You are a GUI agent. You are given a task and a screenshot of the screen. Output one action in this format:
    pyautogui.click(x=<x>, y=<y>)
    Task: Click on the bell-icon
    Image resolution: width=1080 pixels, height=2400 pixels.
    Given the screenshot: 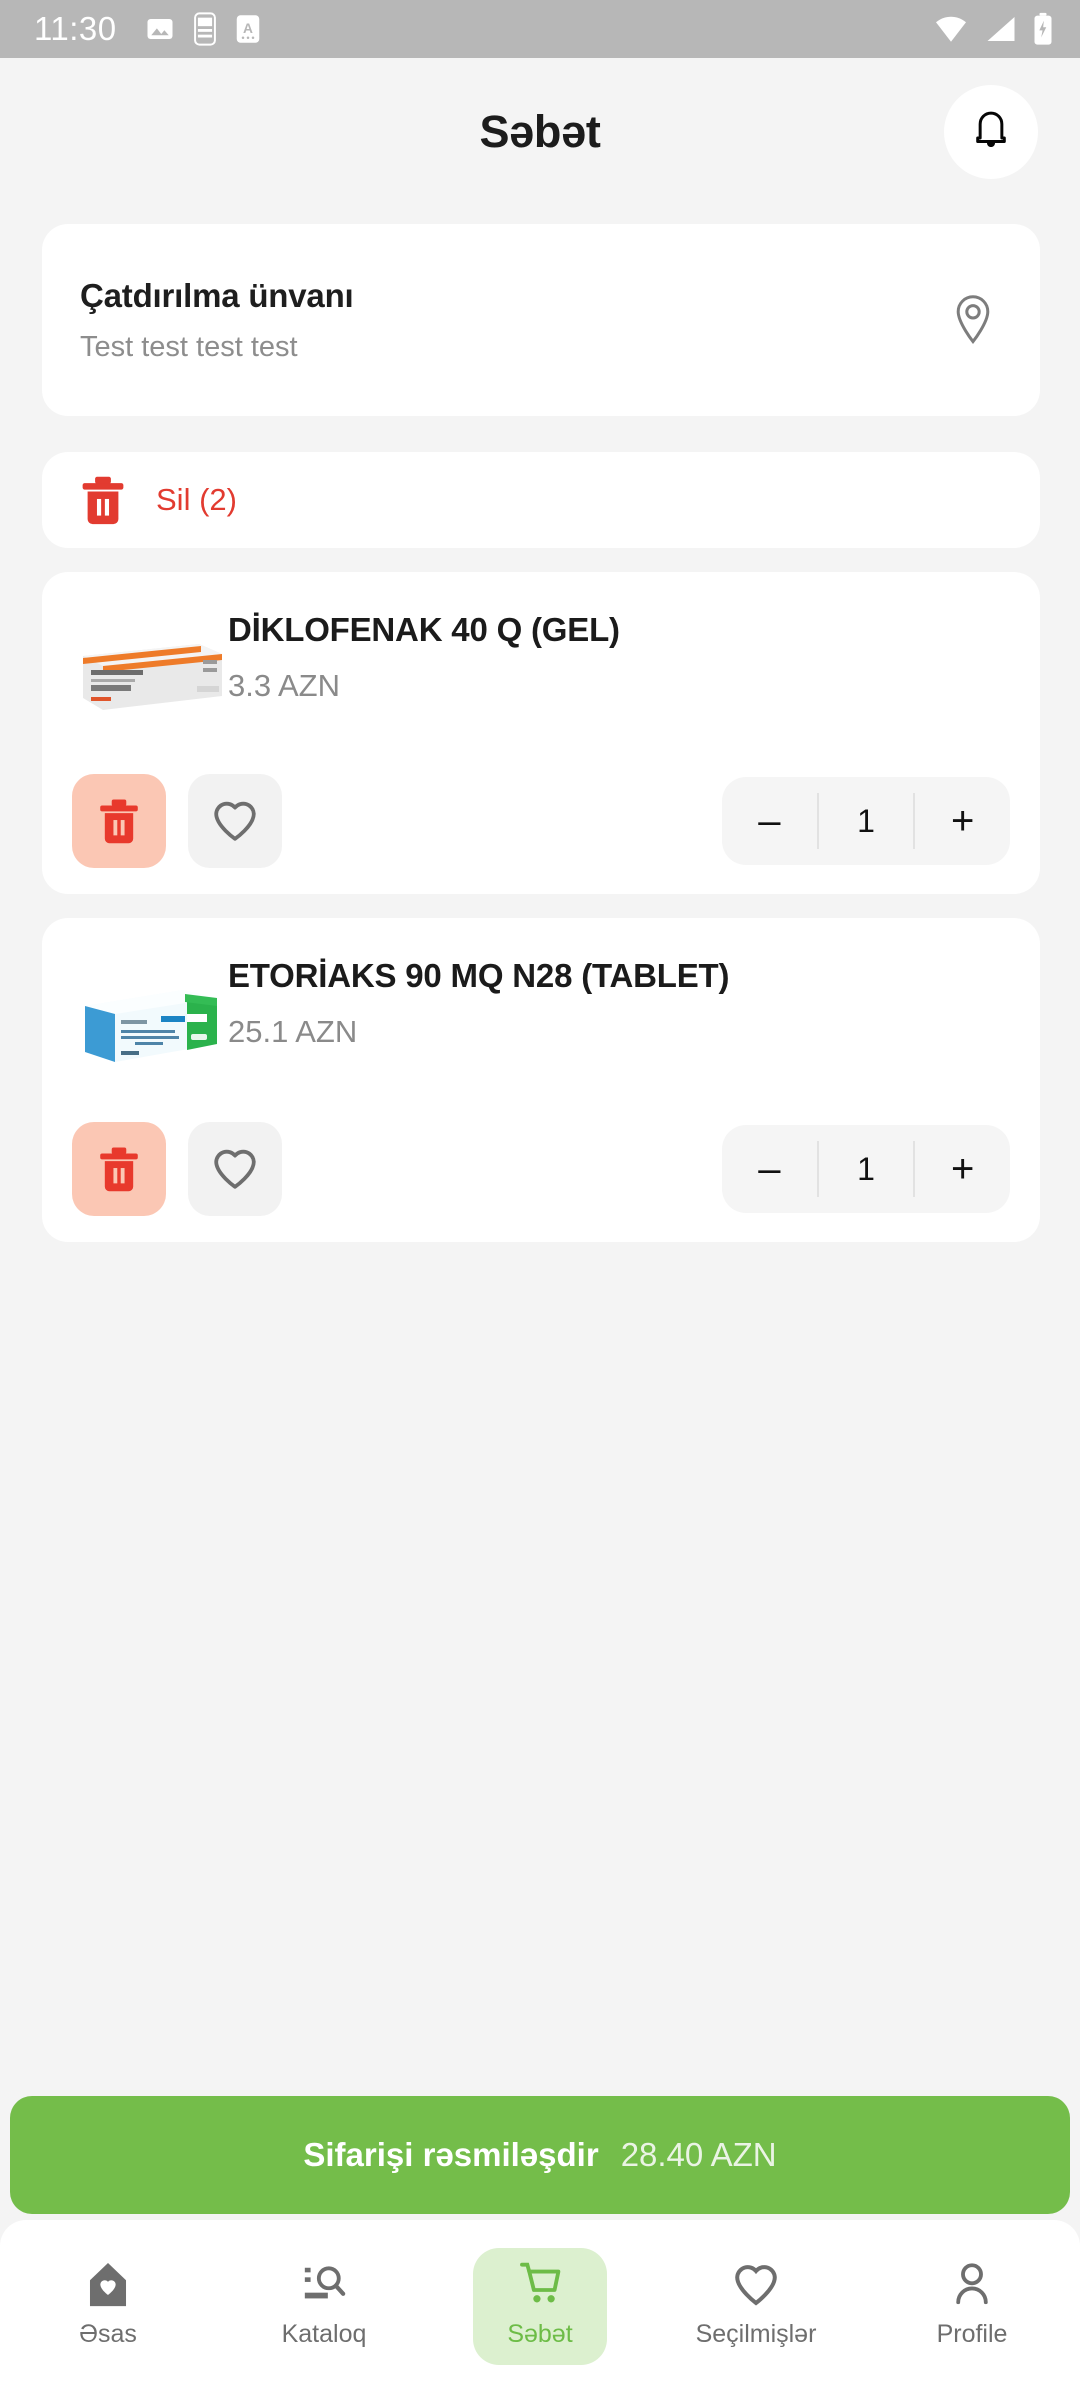 What is the action you would take?
    pyautogui.click(x=991, y=129)
    